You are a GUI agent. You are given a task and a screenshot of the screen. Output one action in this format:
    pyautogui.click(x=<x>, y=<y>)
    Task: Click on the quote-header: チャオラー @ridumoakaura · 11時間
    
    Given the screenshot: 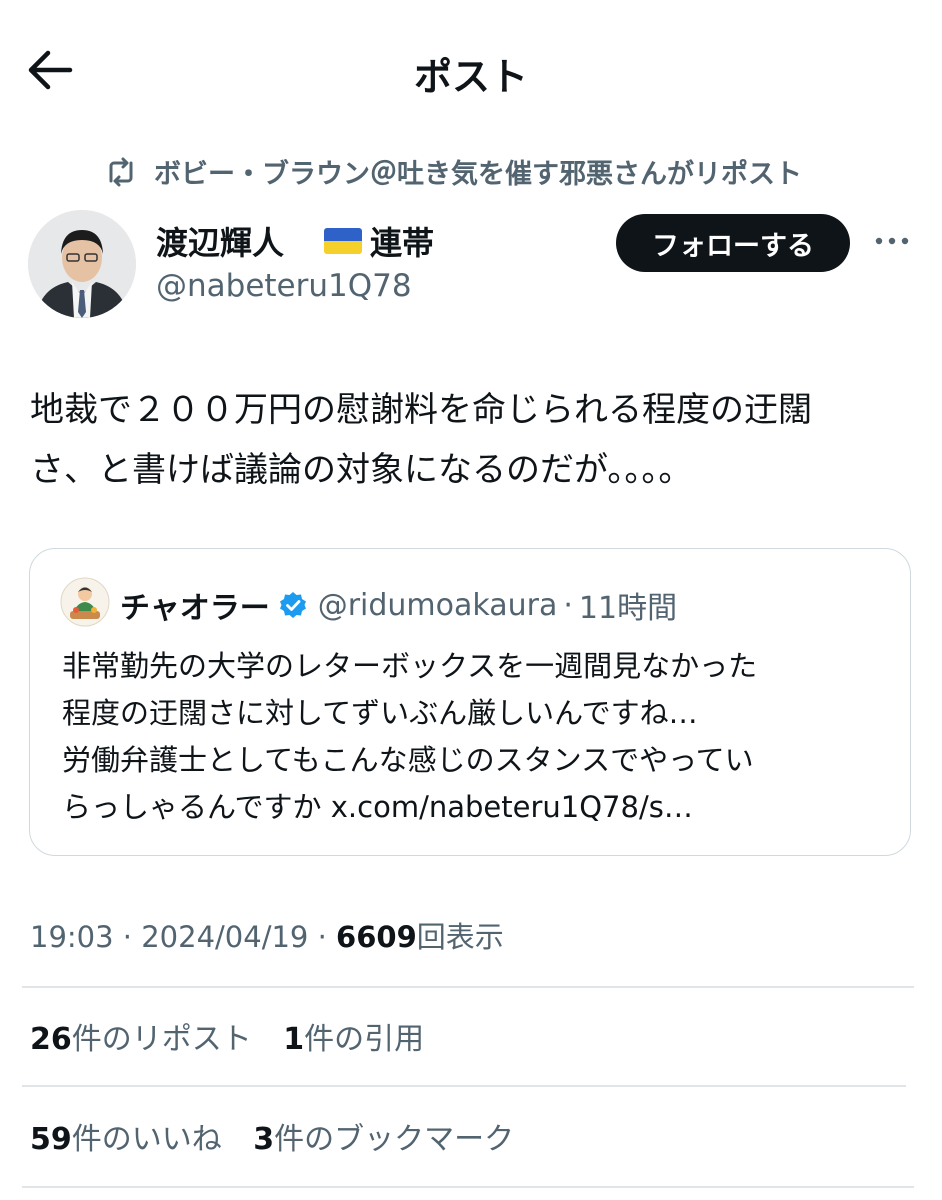 What is the action you would take?
    pyautogui.click(x=398, y=605)
    